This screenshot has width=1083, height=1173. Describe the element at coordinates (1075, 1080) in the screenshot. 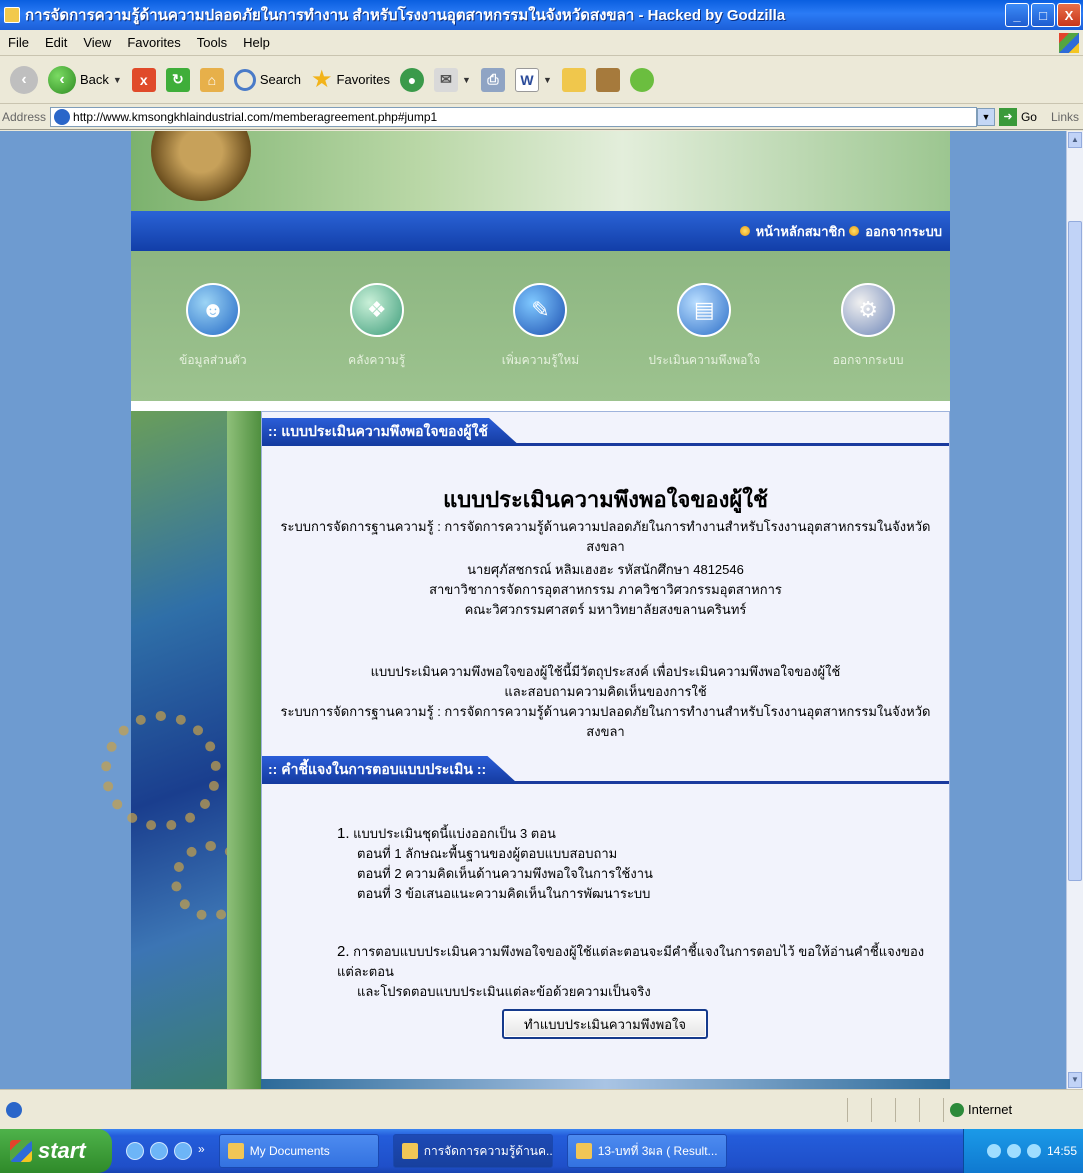

I see `scroll-down-icon: ▼` at that location.